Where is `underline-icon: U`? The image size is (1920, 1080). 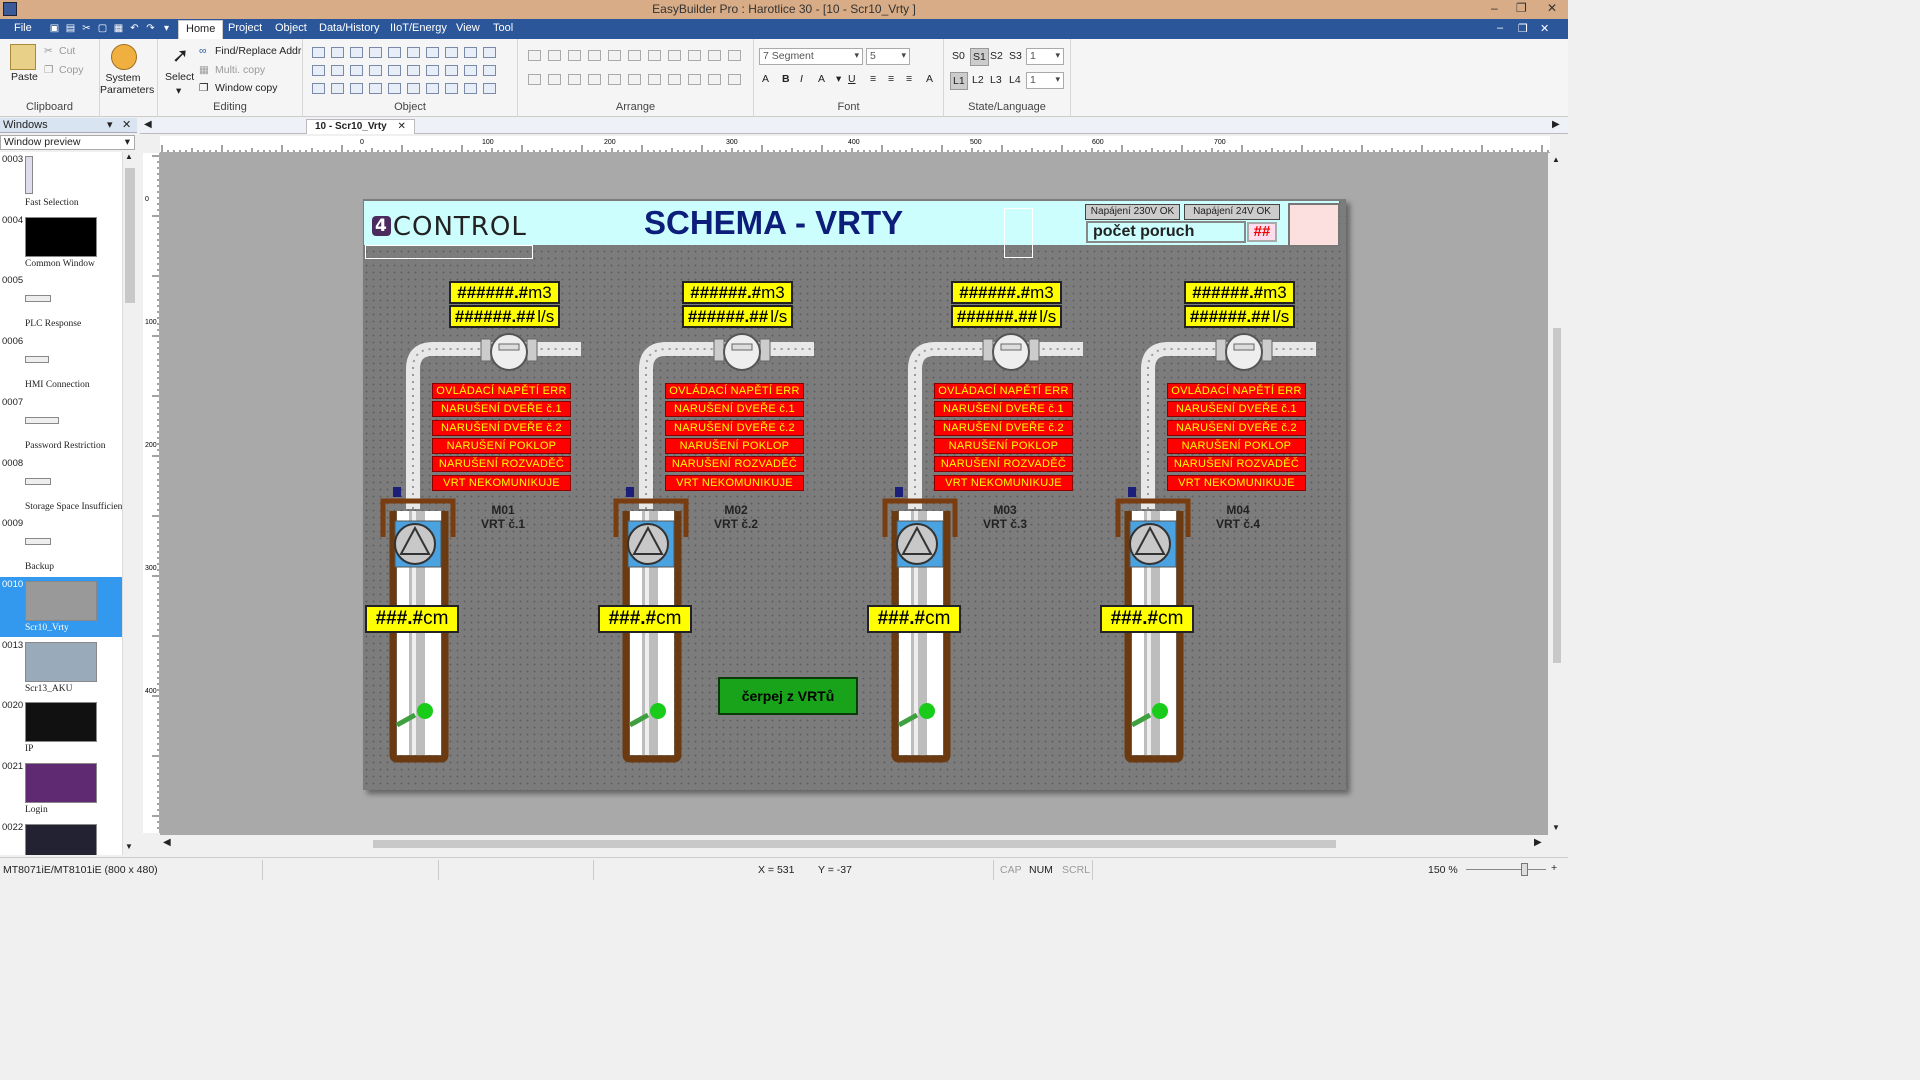
underline-icon: U is located at coordinates (852, 79).